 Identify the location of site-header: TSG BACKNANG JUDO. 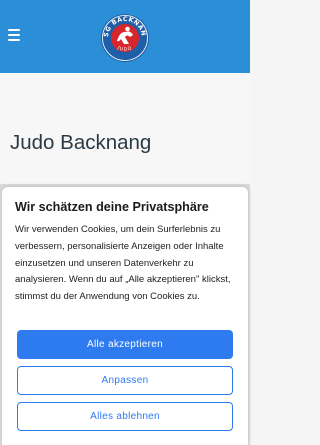
(125, 36).